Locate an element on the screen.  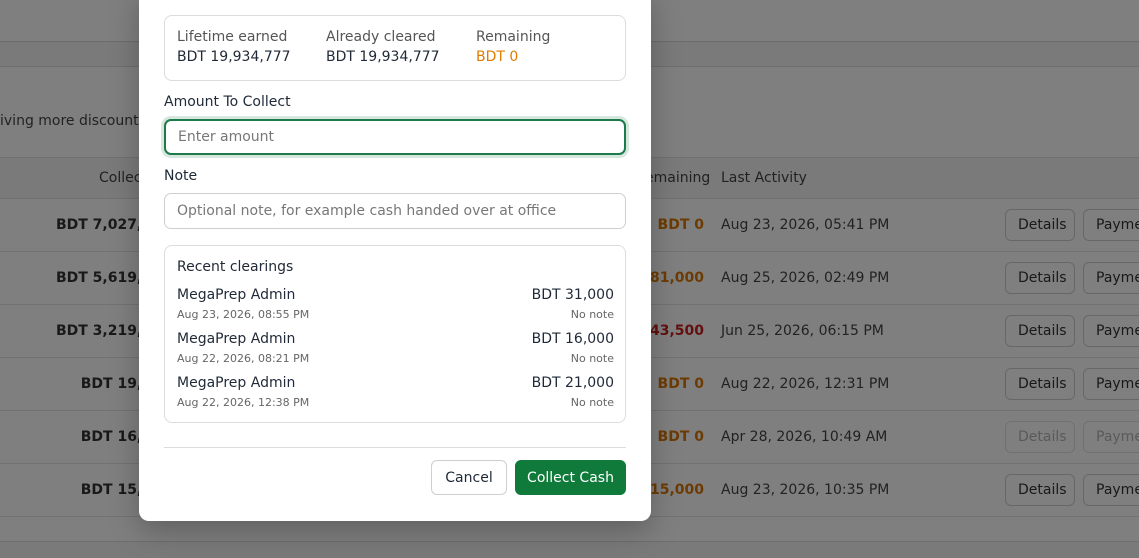
remaining-value: BDT 0 is located at coordinates (497, 57).